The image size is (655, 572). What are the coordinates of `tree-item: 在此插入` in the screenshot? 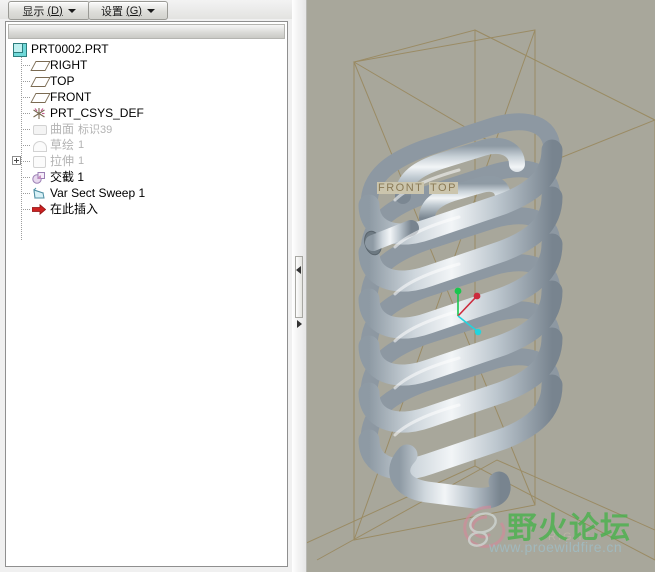 It's located at (146, 209).